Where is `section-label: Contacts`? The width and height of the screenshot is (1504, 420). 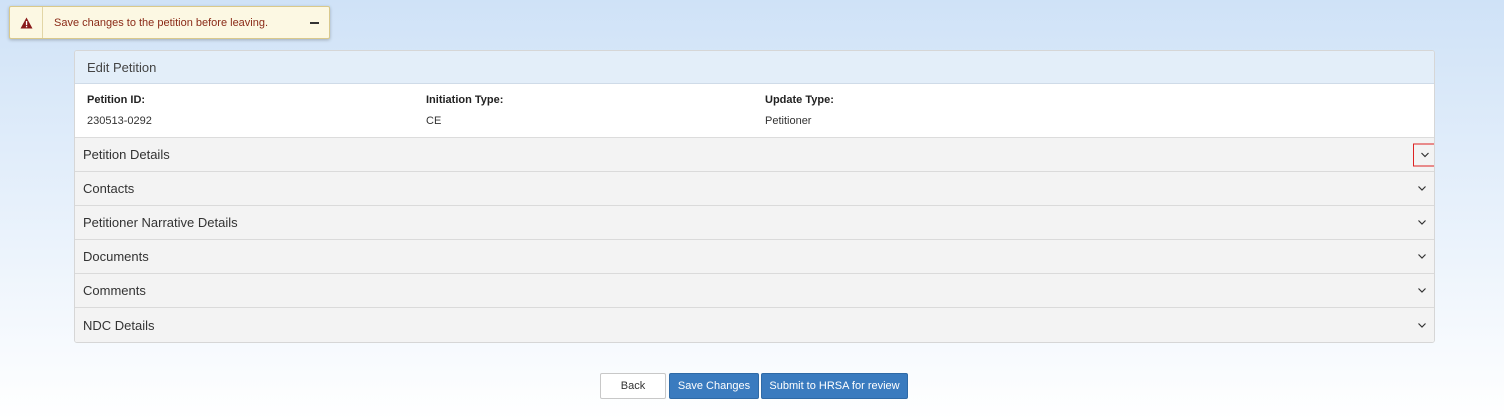 section-label: Contacts is located at coordinates (109, 188).